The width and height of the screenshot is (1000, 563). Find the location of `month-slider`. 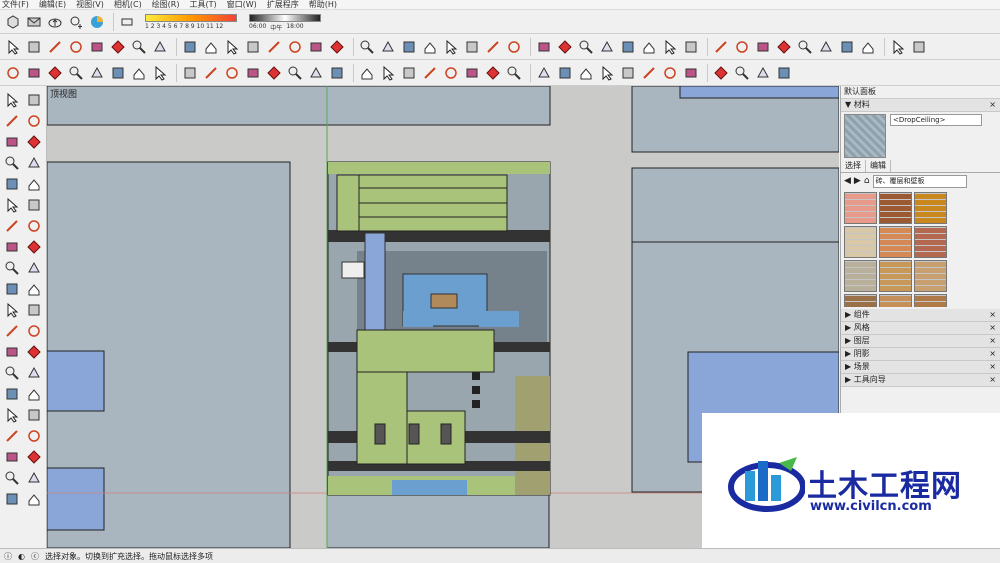

month-slider is located at coordinates (191, 17).